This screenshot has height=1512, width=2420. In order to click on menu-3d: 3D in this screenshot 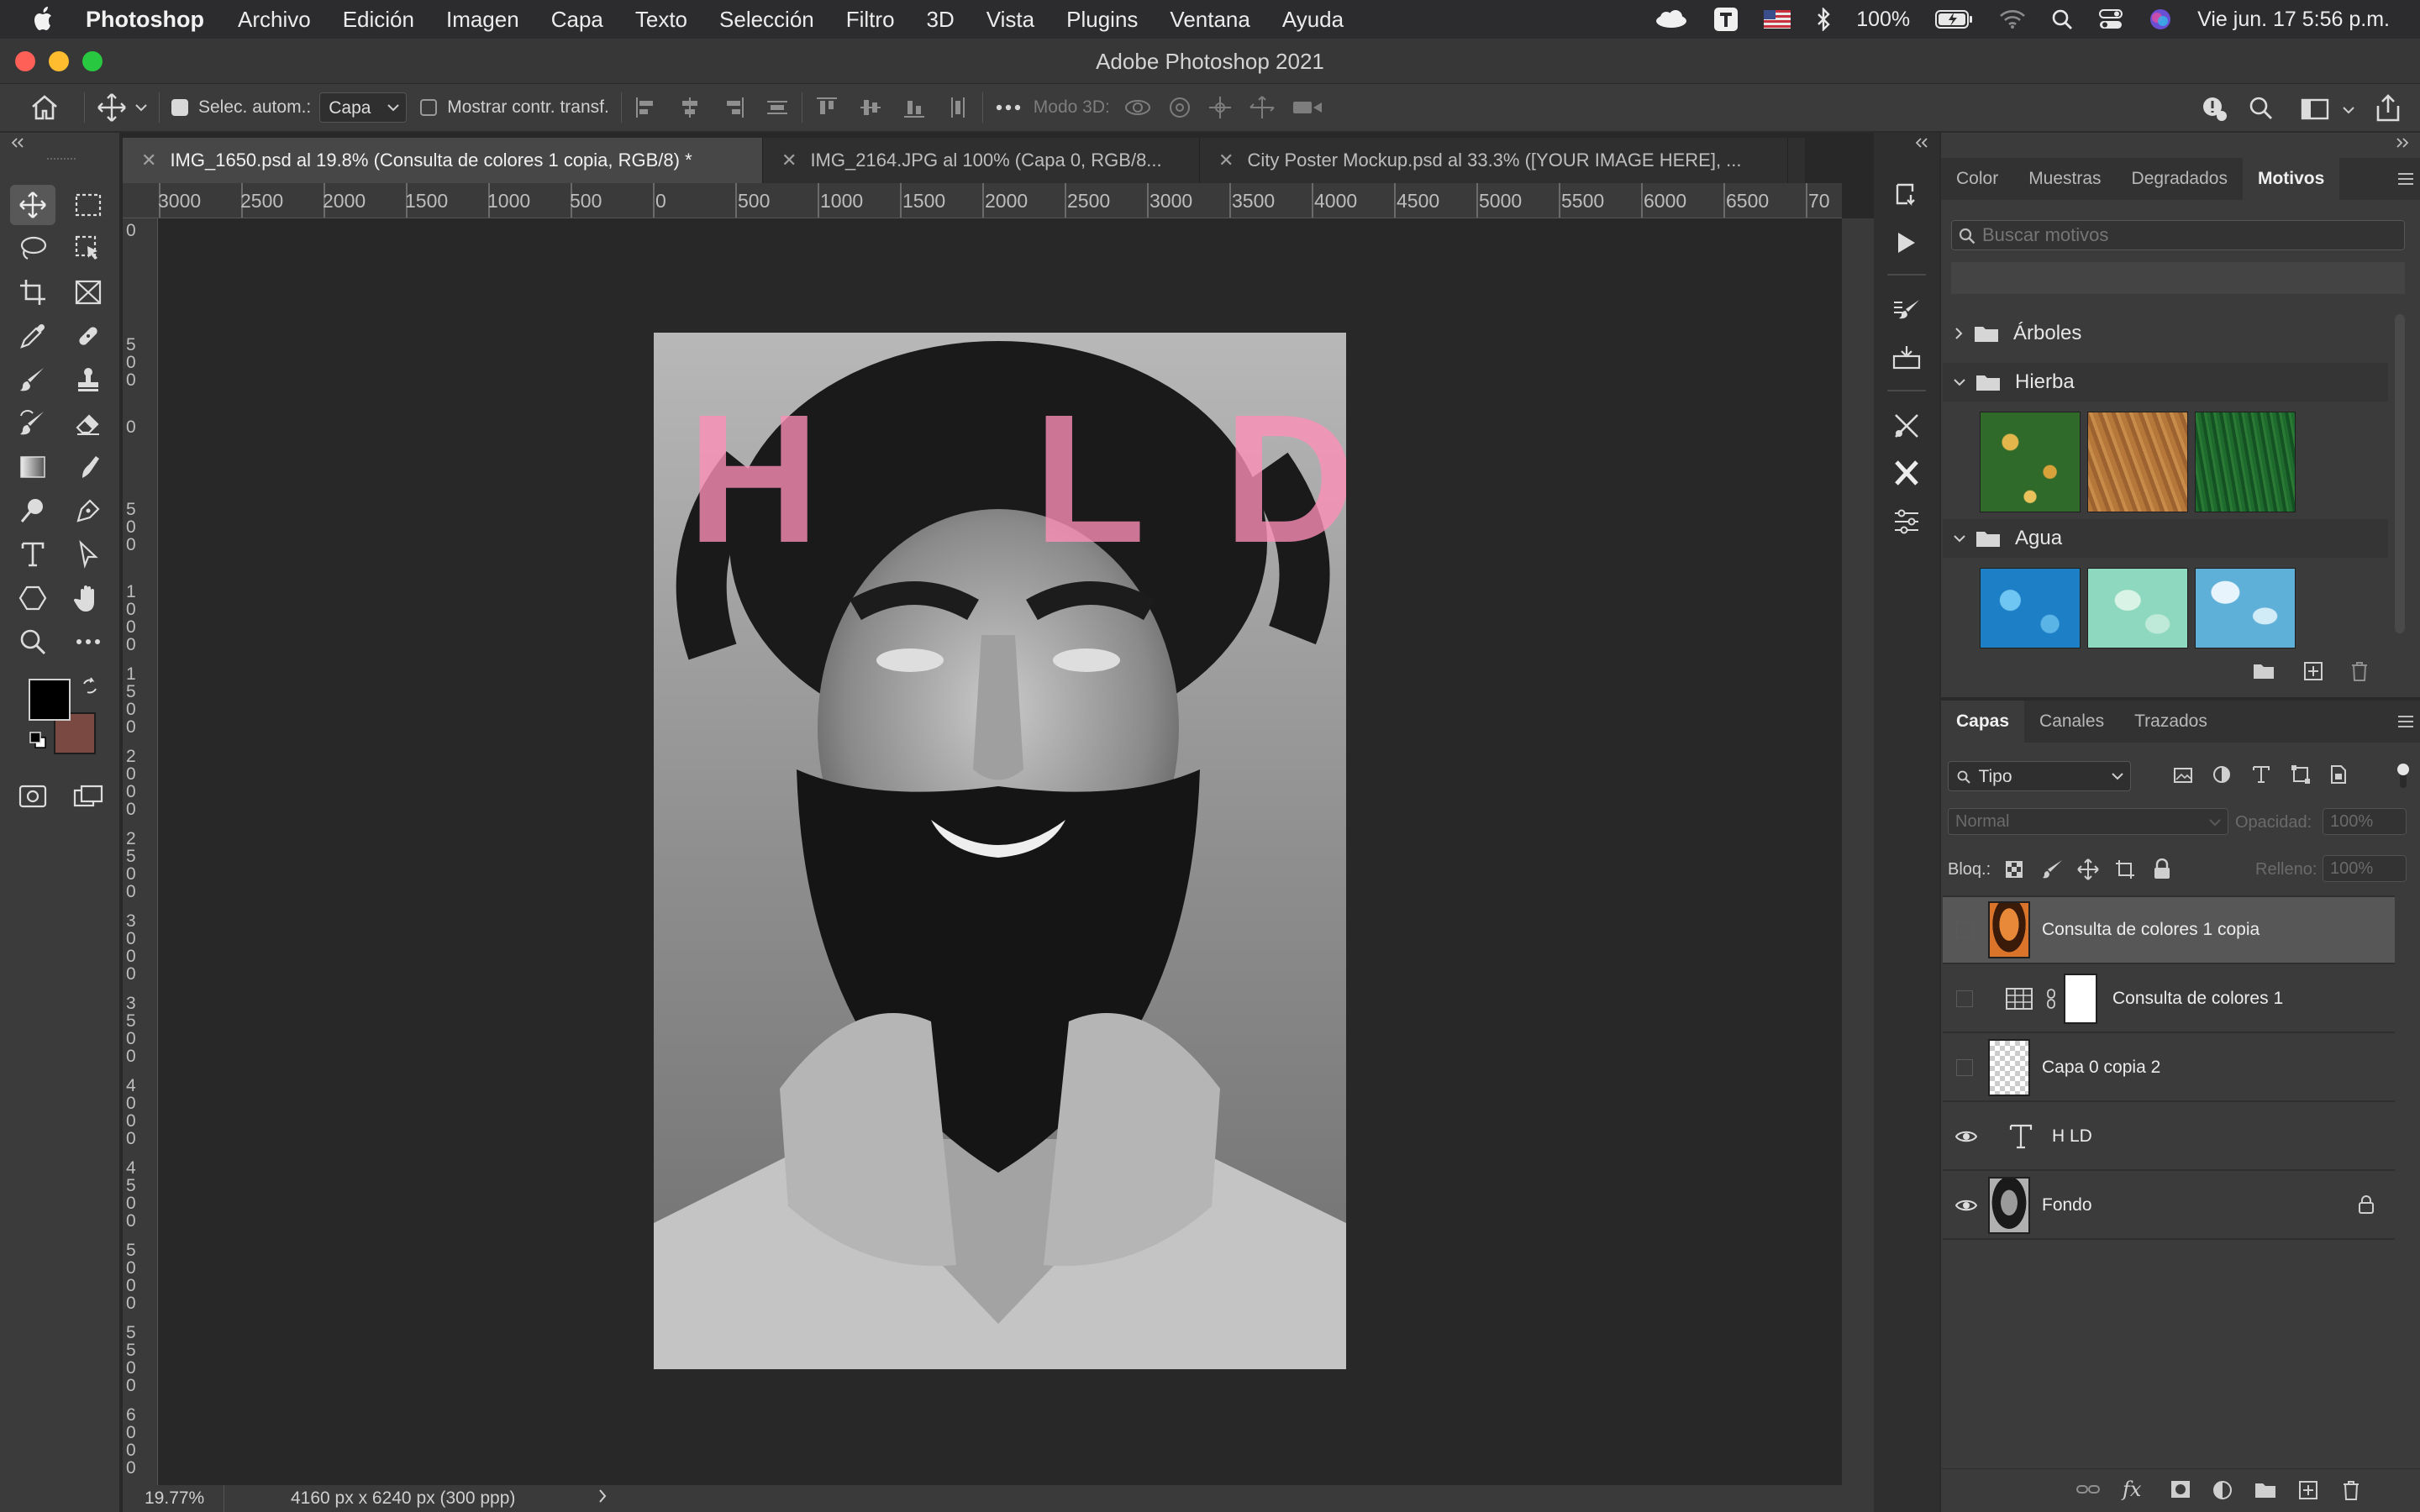, I will do `click(941, 20)`.